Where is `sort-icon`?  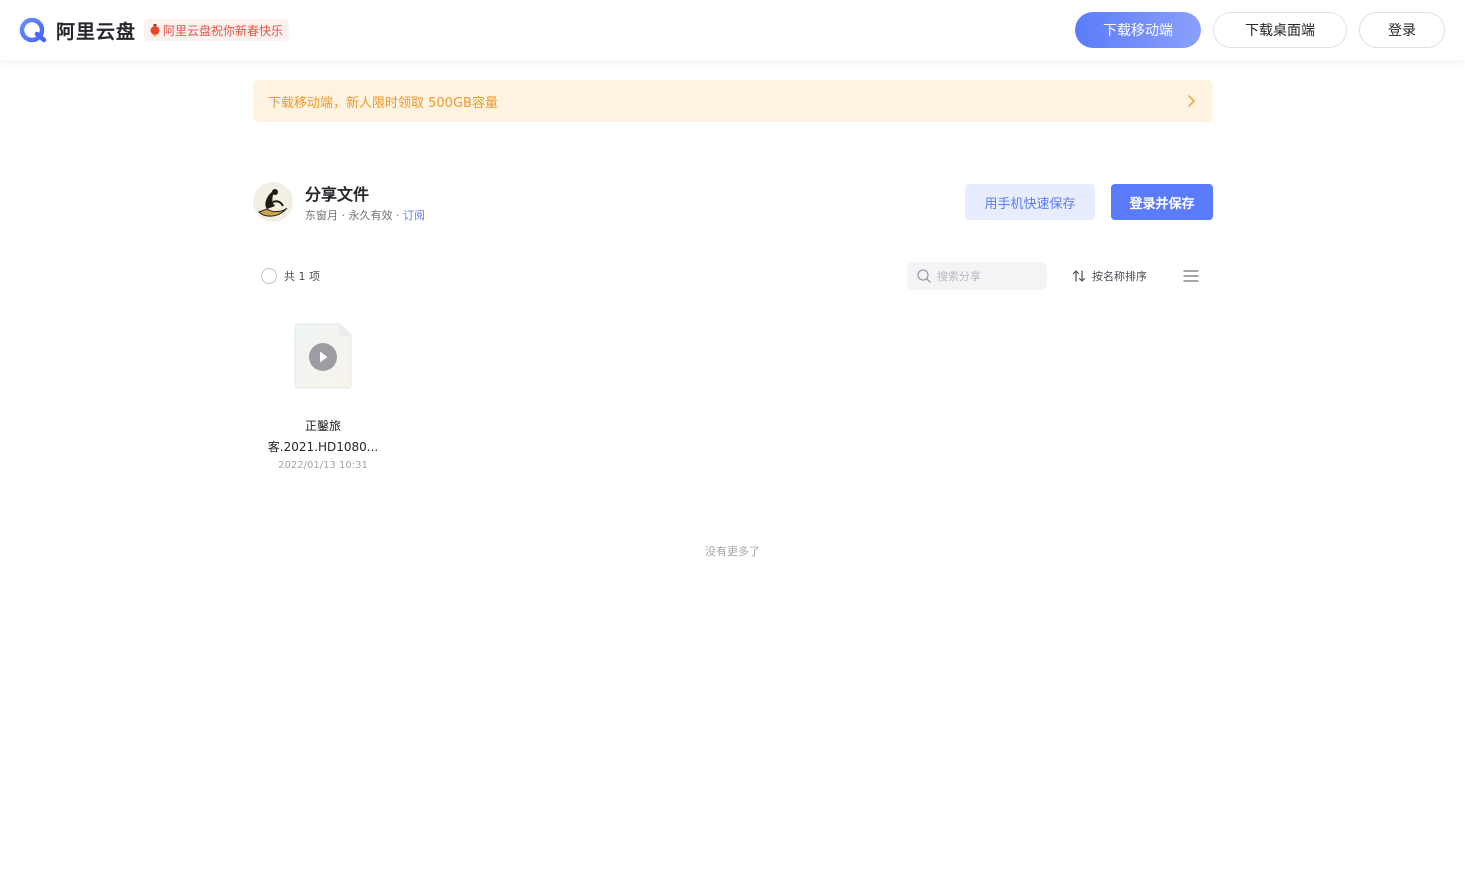
sort-icon is located at coordinates (1079, 276).